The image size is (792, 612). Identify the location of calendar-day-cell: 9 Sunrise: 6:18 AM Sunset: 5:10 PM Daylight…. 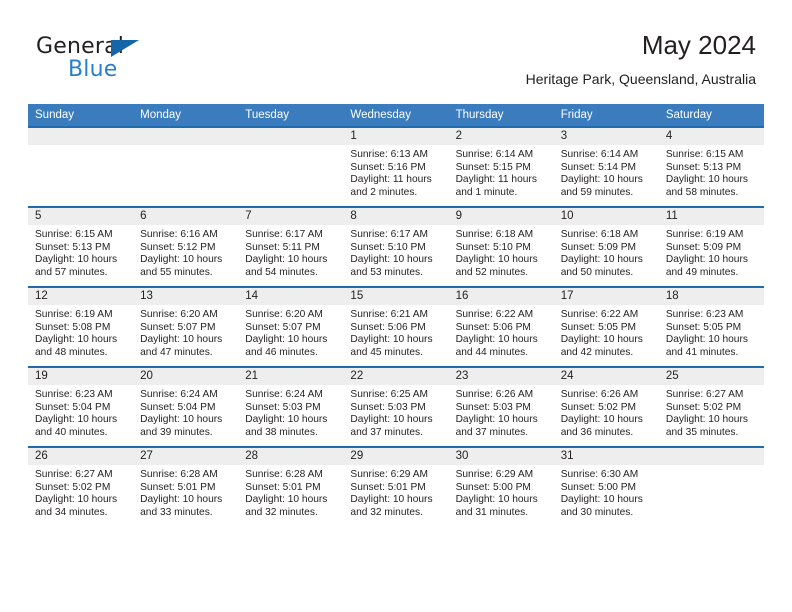
(501, 246).